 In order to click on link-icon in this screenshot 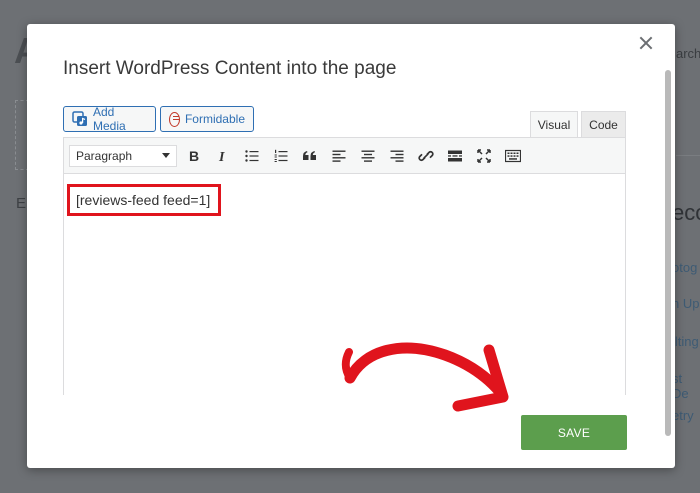, I will do `click(426, 156)`.